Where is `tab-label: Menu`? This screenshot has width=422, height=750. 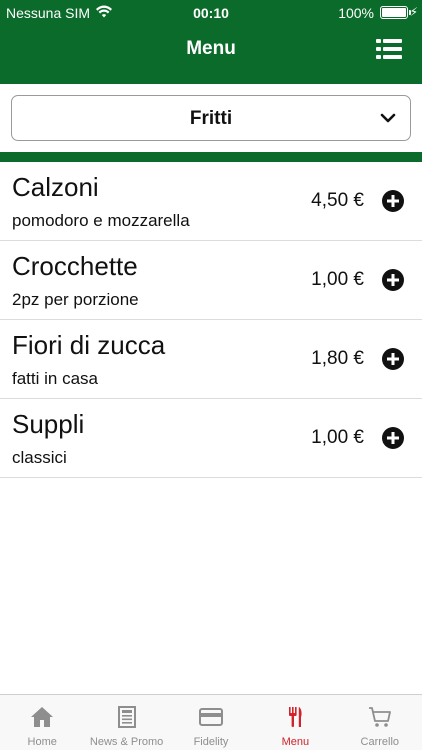 tab-label: Menu is located at coordinates (295, 742).